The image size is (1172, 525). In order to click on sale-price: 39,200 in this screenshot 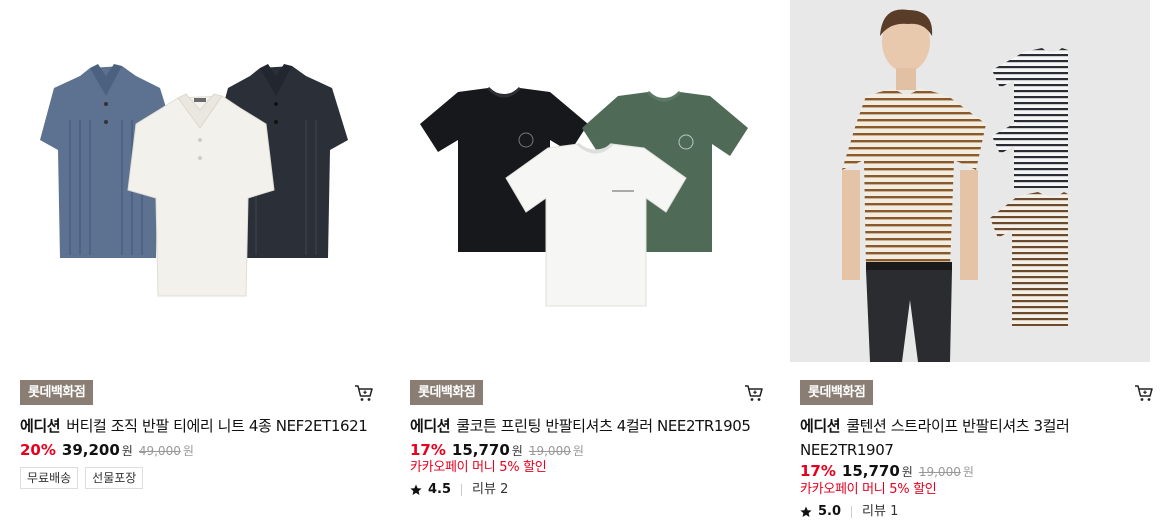, I will do `click(90, 450)`.